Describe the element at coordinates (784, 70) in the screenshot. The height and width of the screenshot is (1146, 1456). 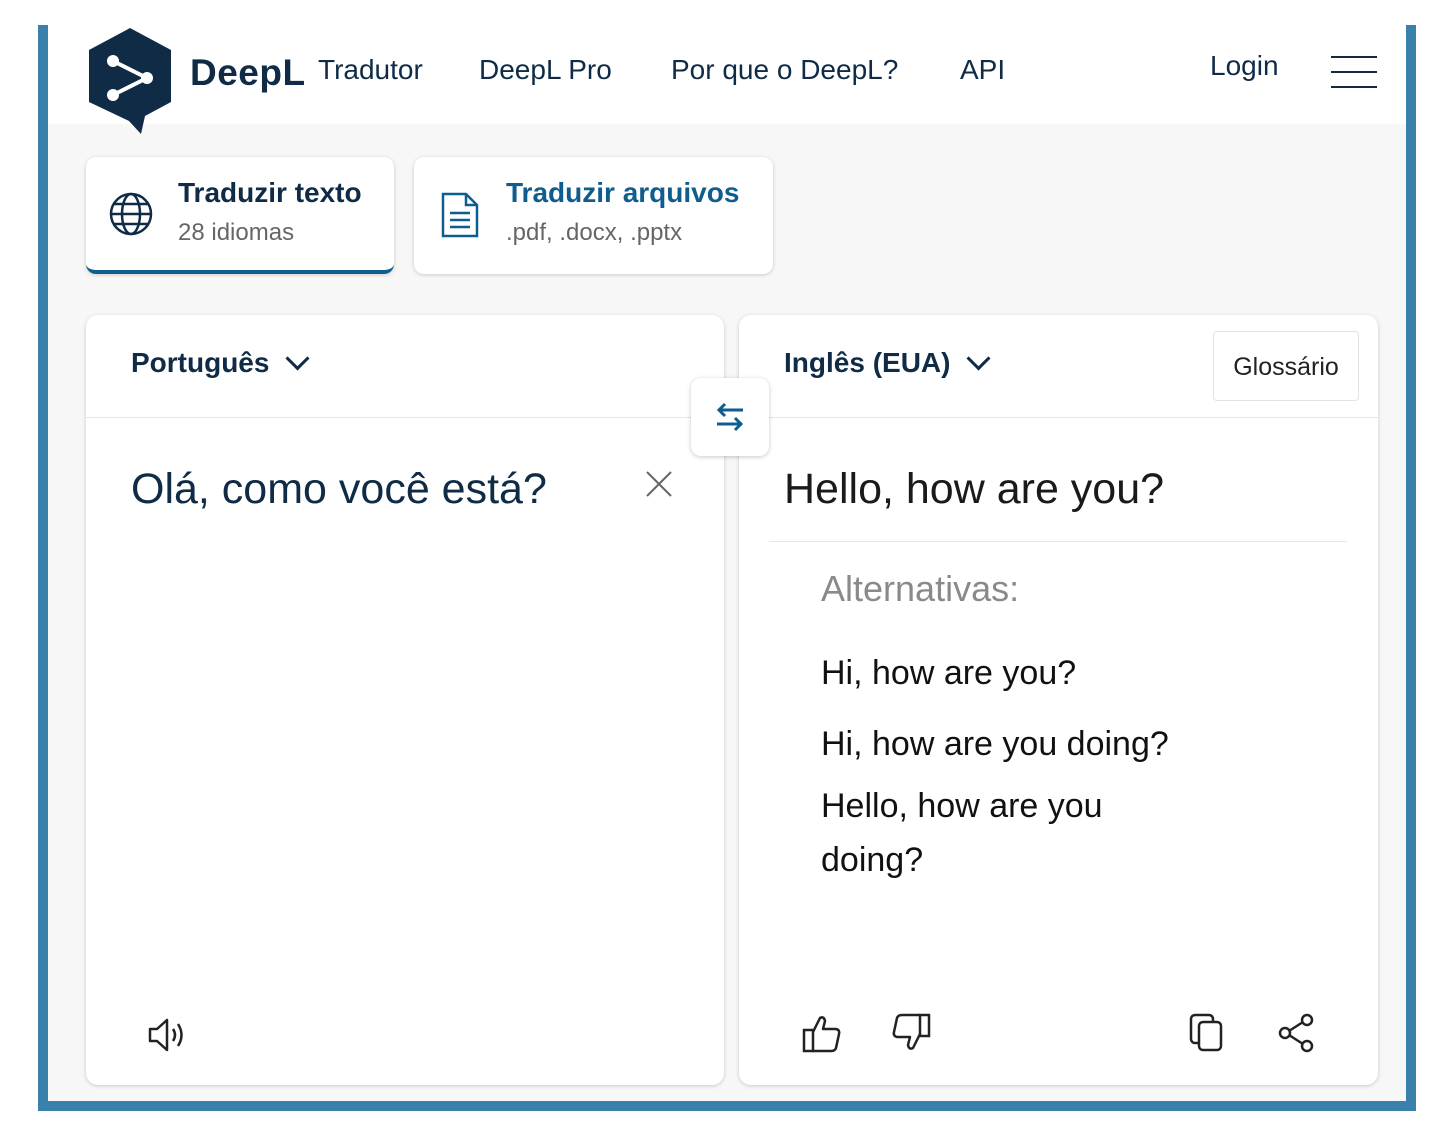
I see `nav-why-deepl: Por que o DeepL?` at that location.